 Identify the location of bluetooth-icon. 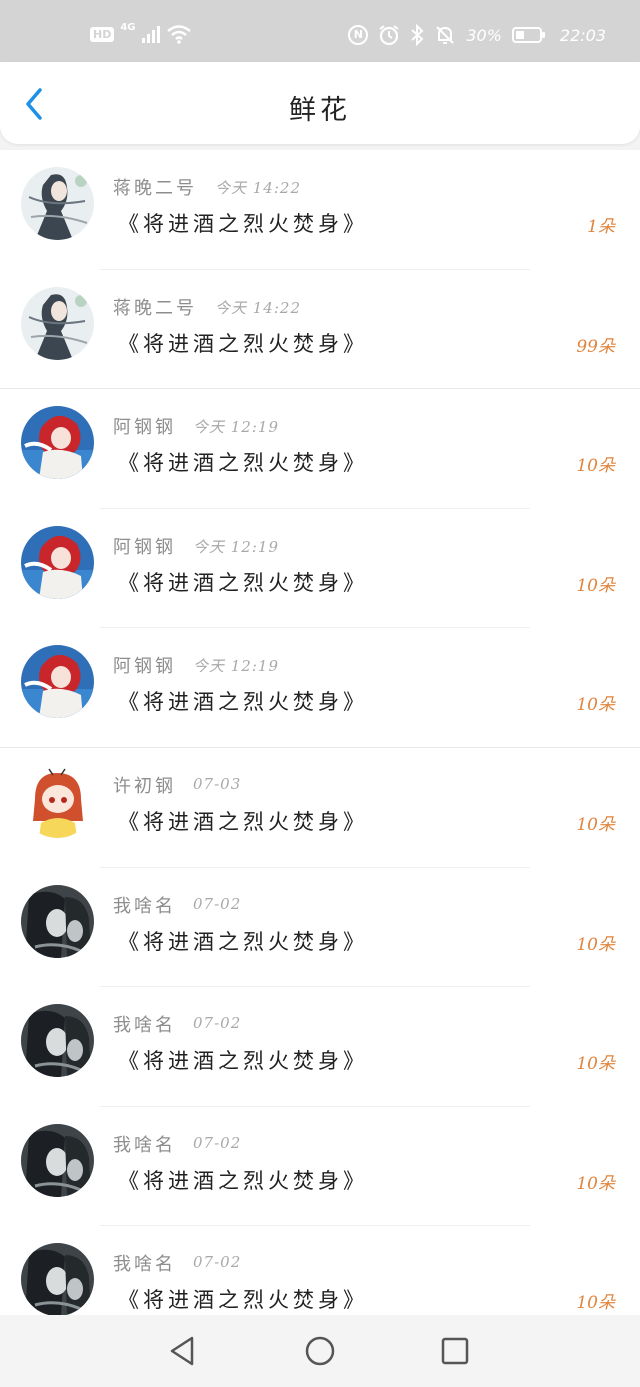
(417, 35).